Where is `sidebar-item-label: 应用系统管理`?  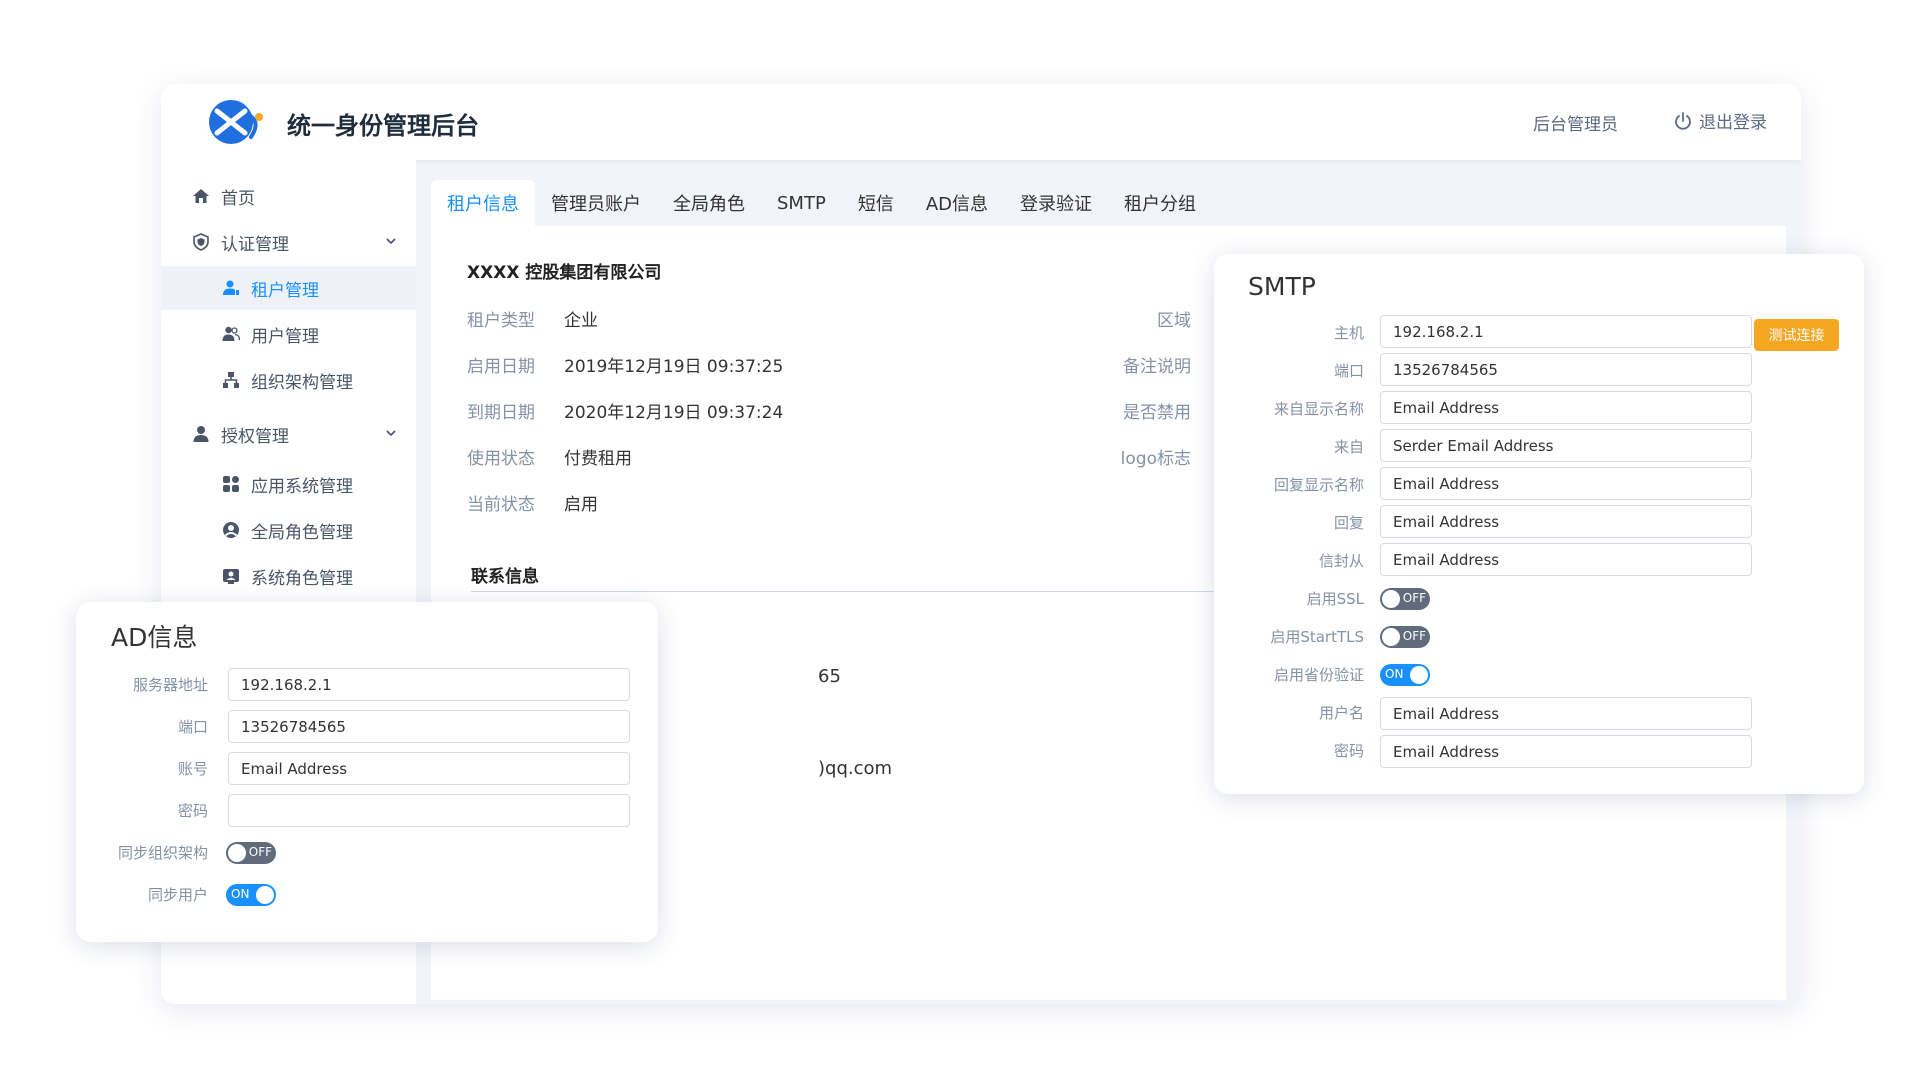 sidebar-item-label: 应用系统管理 is located at coordinates (302, 486).